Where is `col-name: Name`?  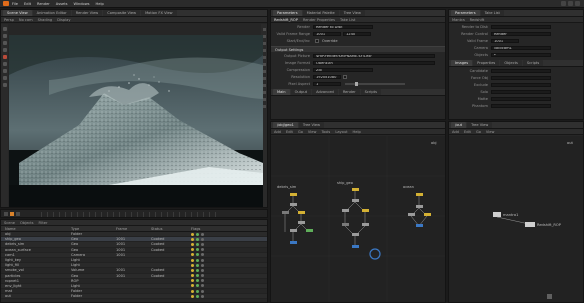
col-name: Name is located at coordinates (36, 229).